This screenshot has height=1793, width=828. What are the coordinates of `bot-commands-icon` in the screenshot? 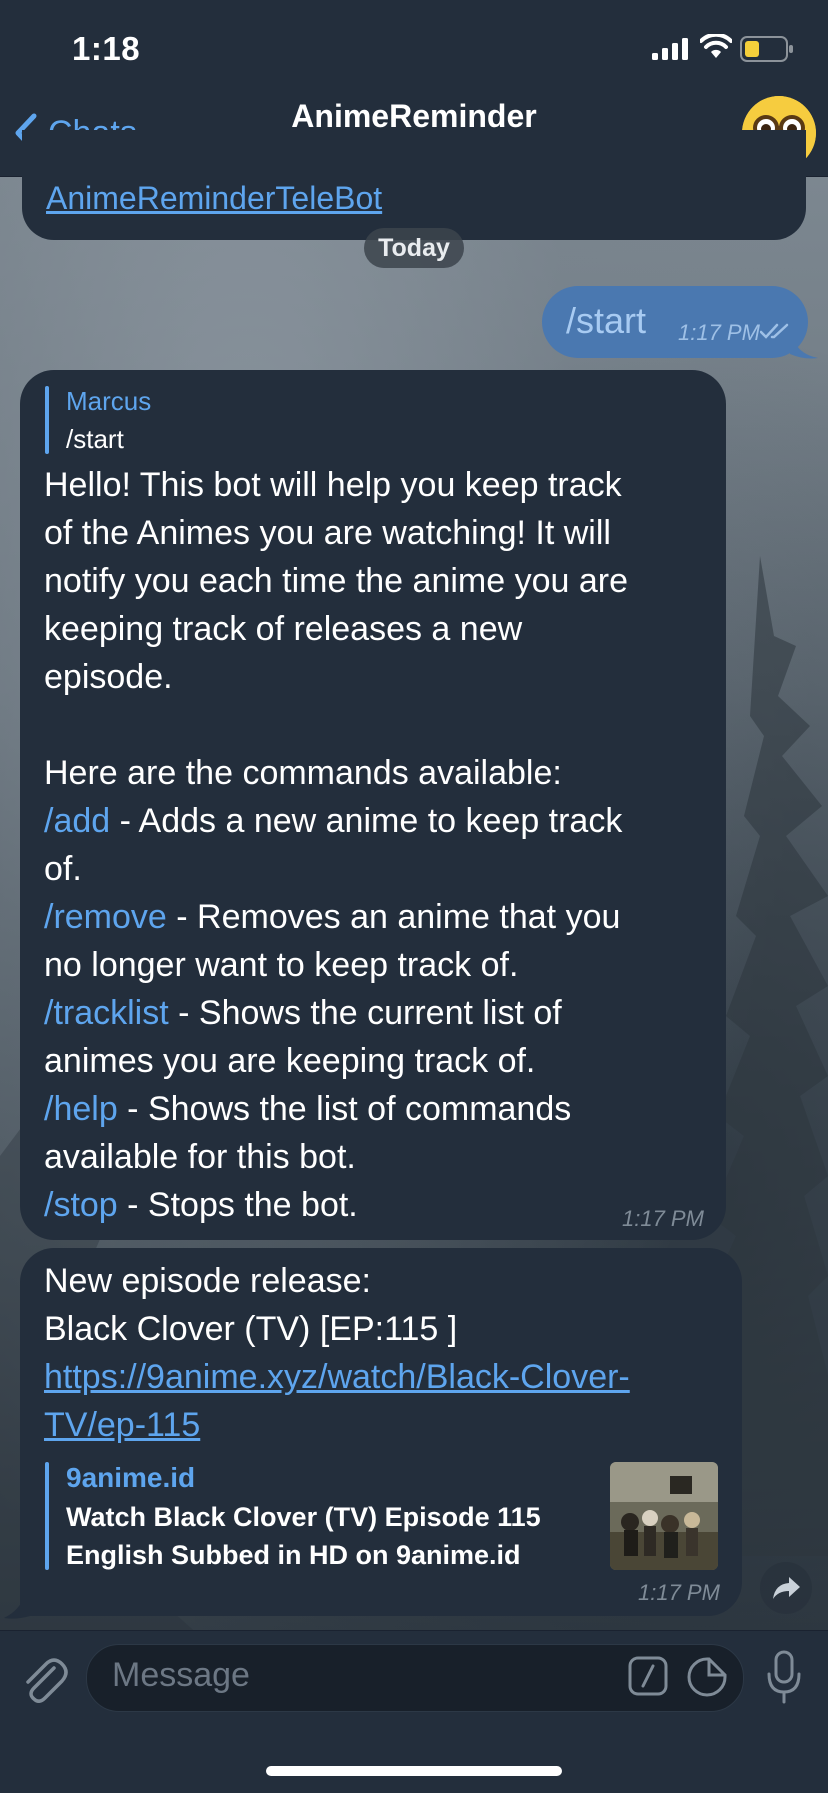 It's located at (648, 1676).